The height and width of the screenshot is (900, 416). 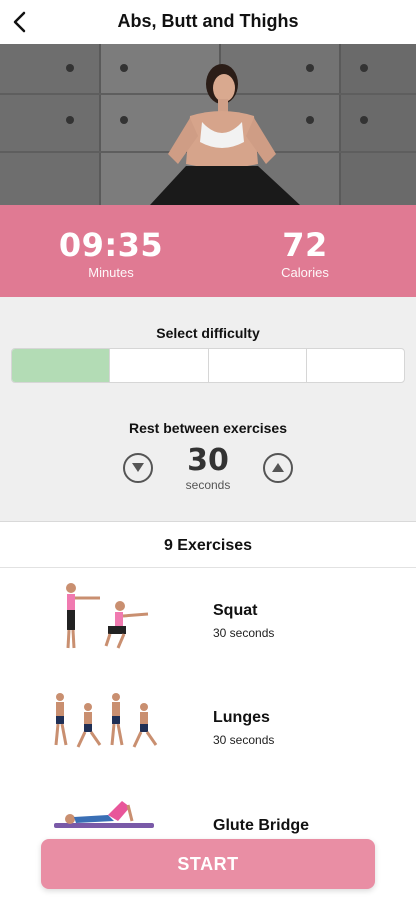 What do you see at coordinates (208, 485) in the screenshot?
I see `rest-unit: seconds` at bounding box center [208, 485].